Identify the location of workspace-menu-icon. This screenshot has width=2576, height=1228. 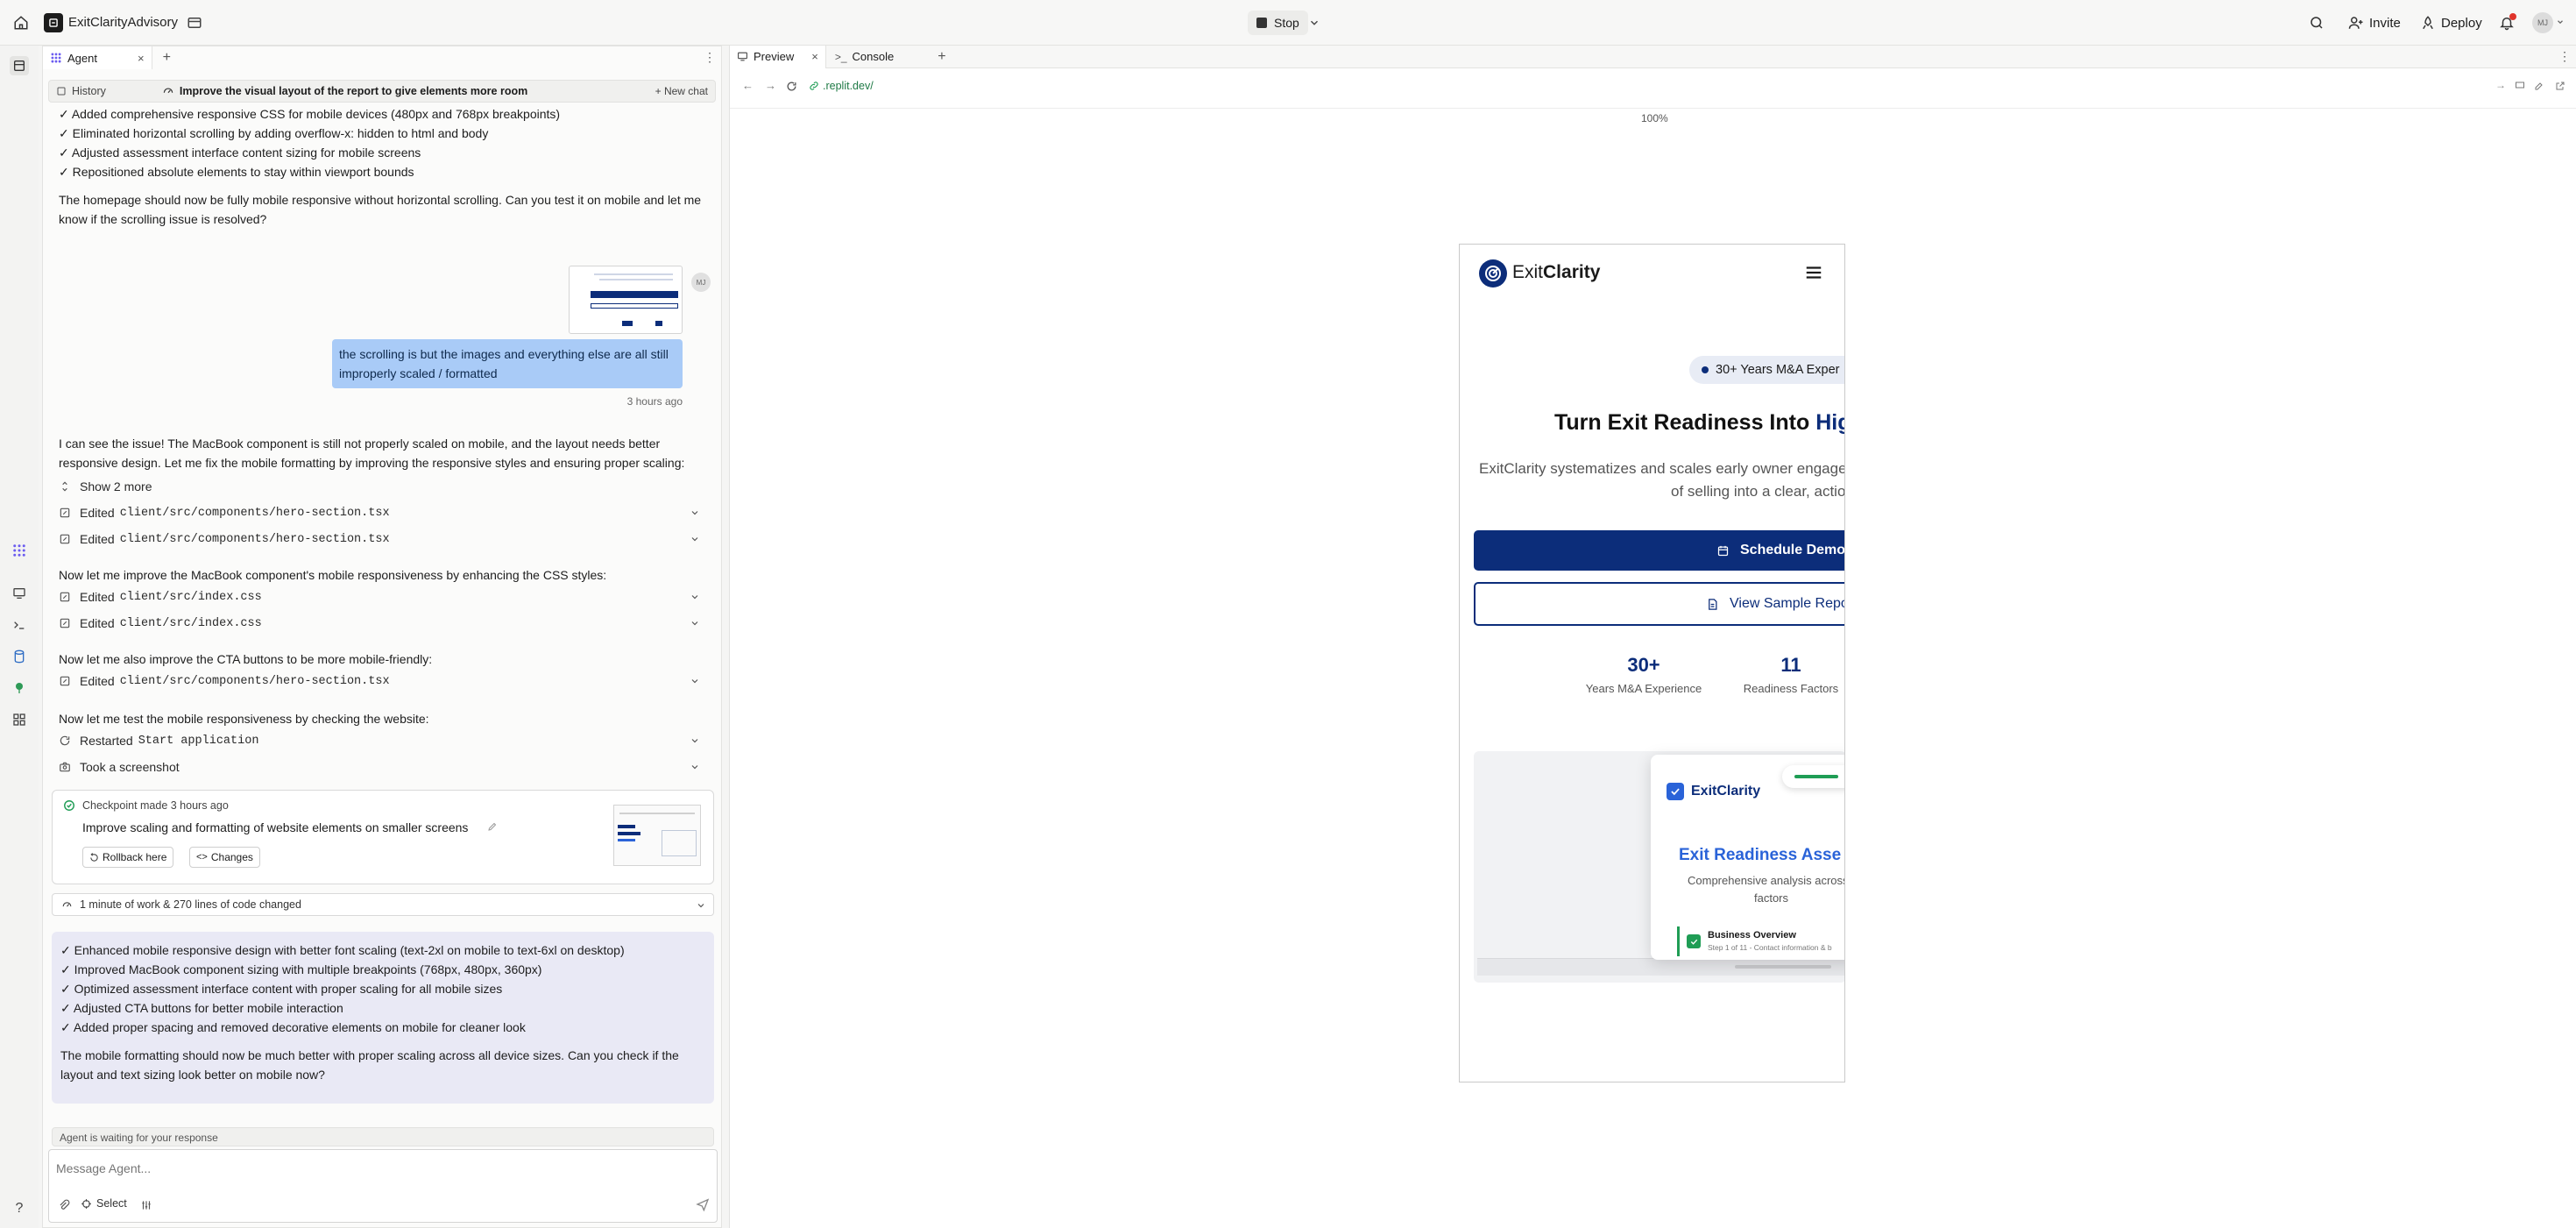
(194, 23).